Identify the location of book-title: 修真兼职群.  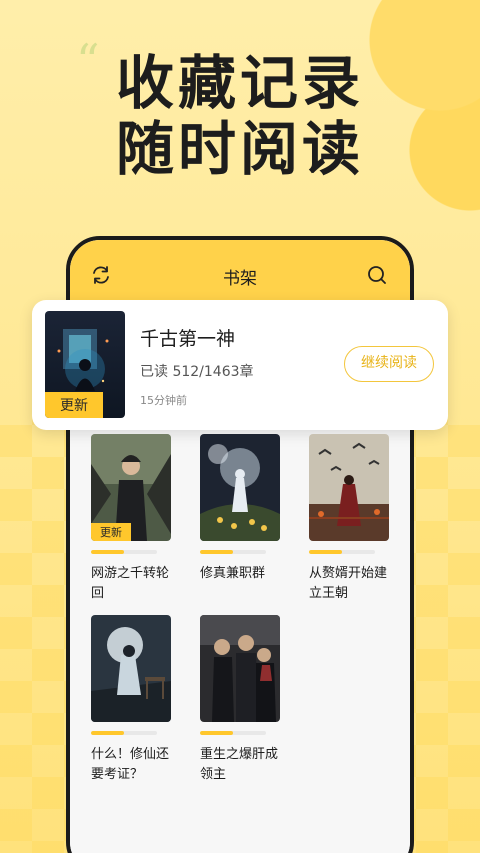
(244, 574).